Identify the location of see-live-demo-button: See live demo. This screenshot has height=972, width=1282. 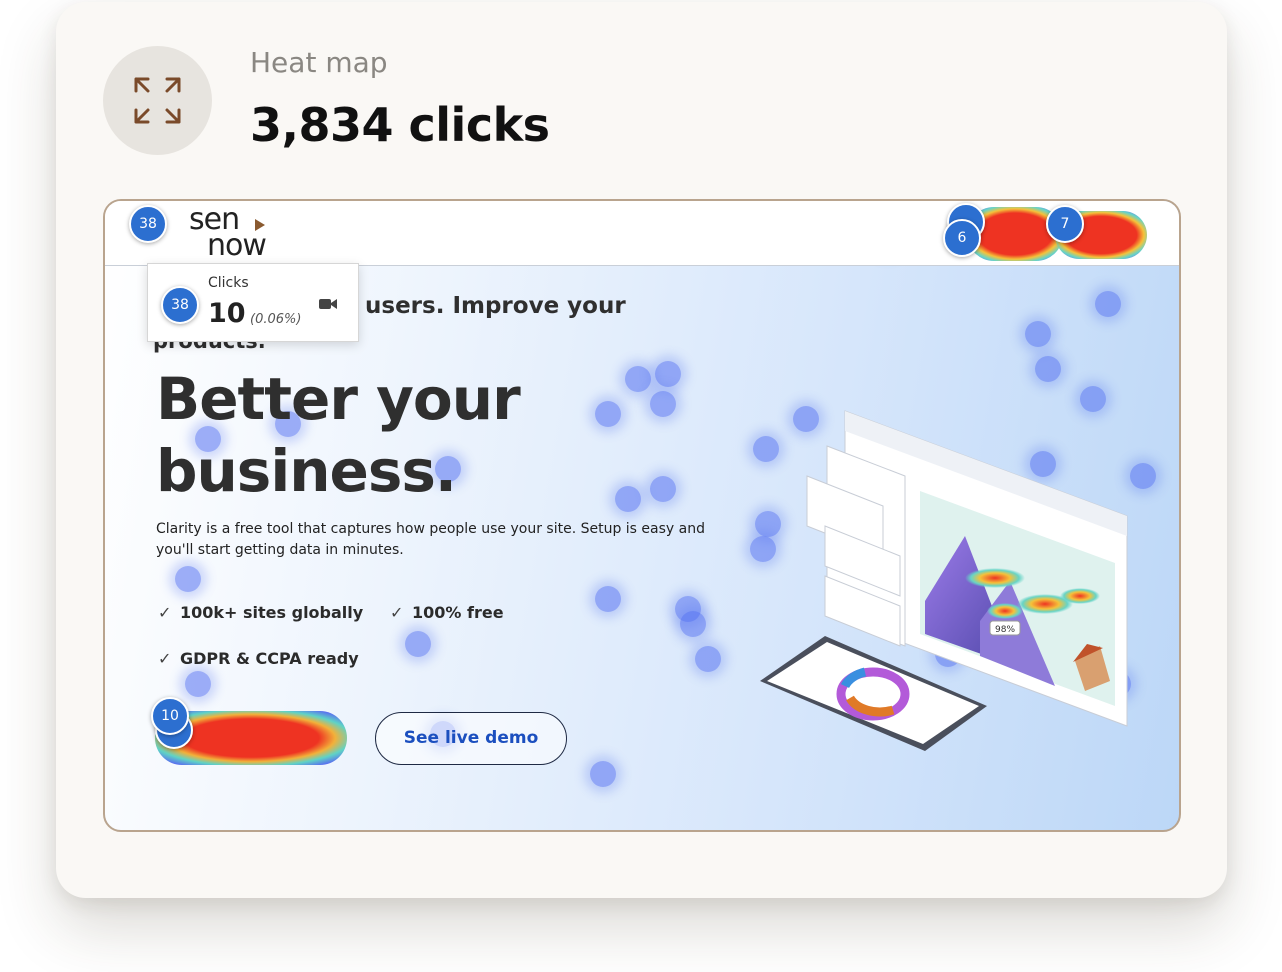
(471, 738).